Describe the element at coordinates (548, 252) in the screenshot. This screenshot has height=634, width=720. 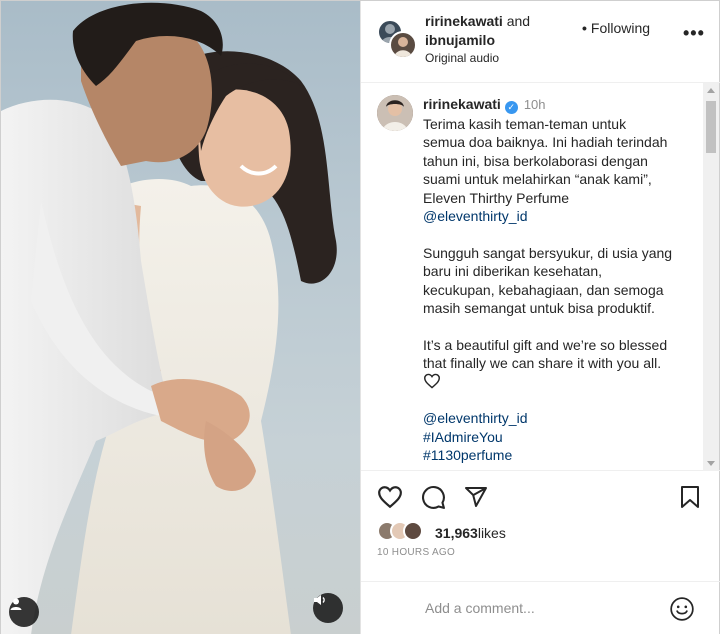
I see `caption-line: Sungguh sangat bersyukur, di usia yang` at that location.